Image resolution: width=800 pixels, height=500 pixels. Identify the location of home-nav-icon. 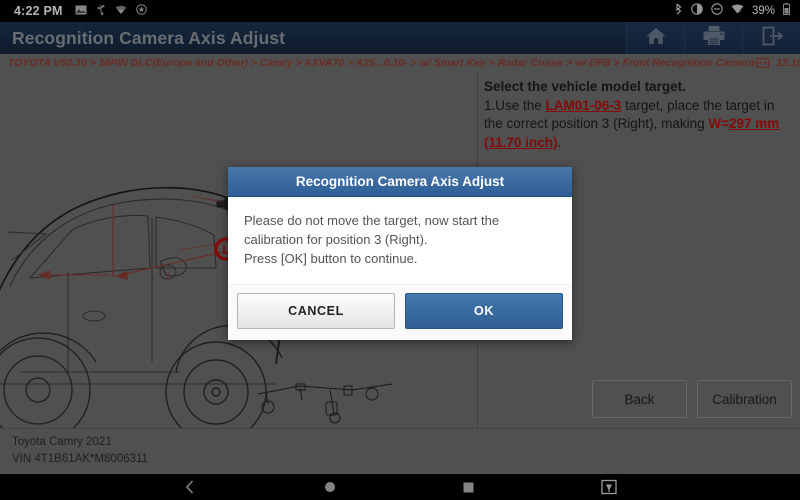
(330, 487).